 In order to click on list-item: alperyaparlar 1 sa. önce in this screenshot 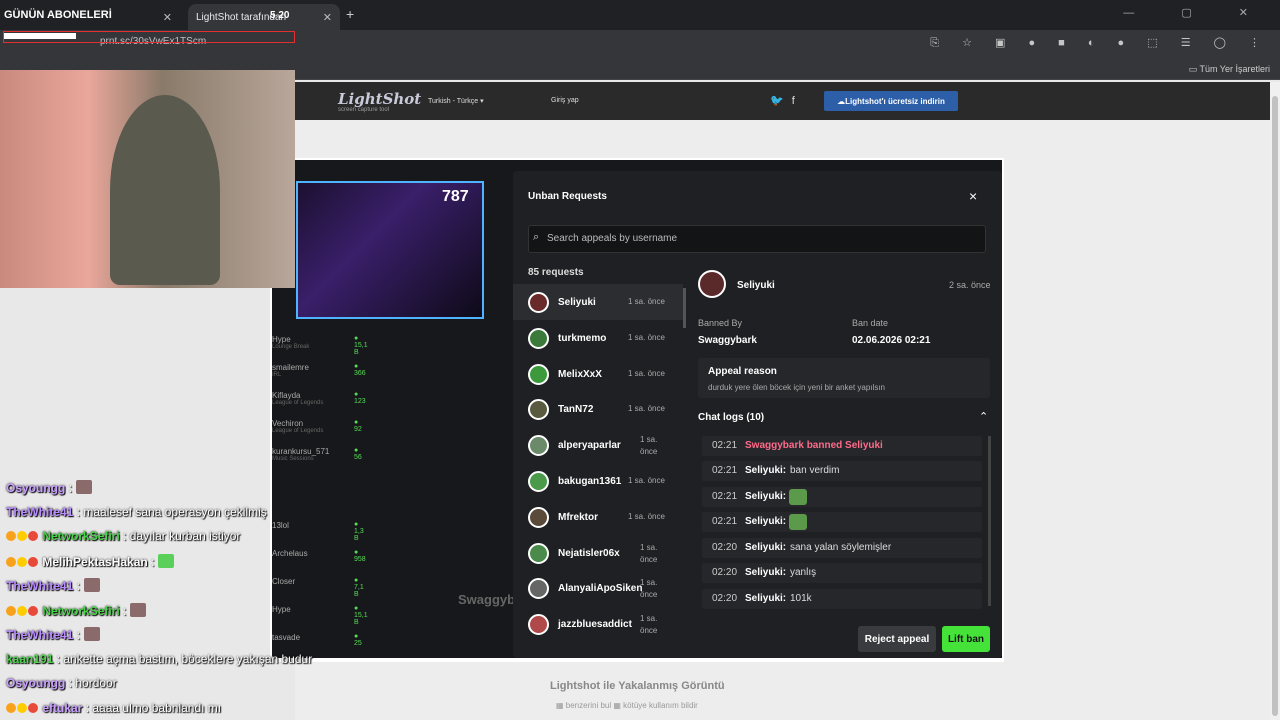, I will do `click(598, 445)`.